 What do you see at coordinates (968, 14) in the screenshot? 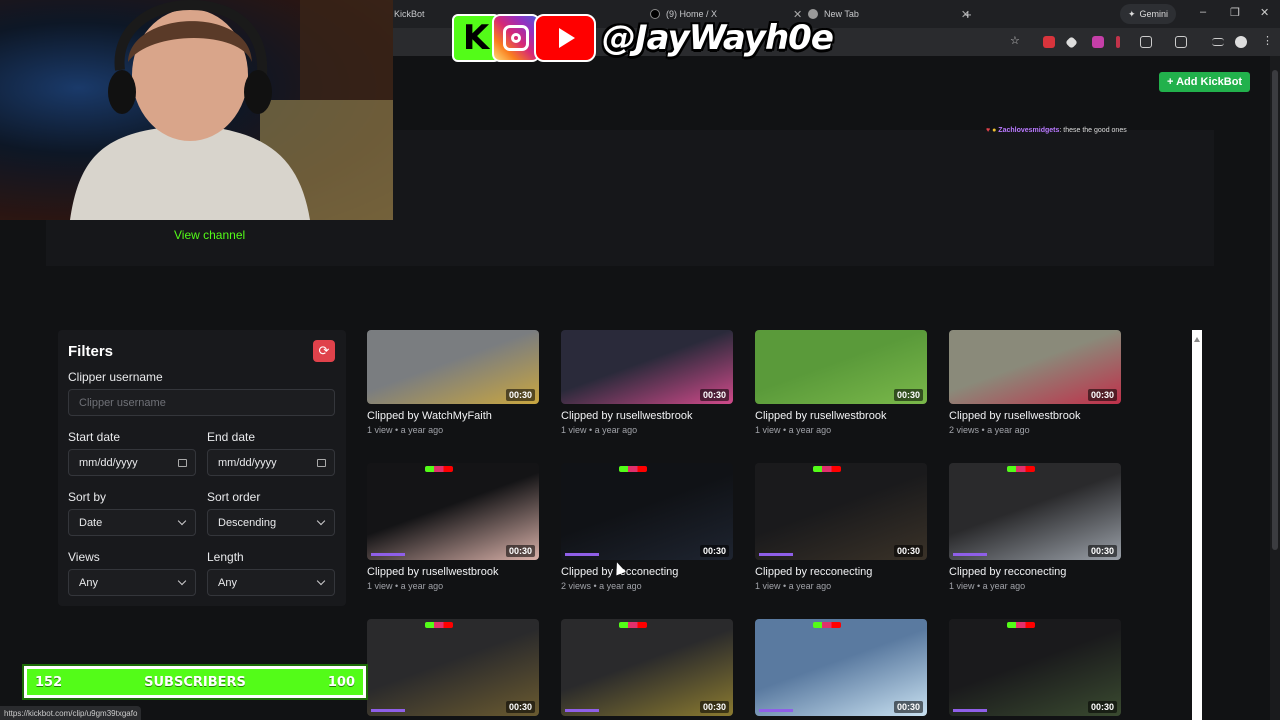
I see `new-tab-button: +` at bounding box center [968, 14].